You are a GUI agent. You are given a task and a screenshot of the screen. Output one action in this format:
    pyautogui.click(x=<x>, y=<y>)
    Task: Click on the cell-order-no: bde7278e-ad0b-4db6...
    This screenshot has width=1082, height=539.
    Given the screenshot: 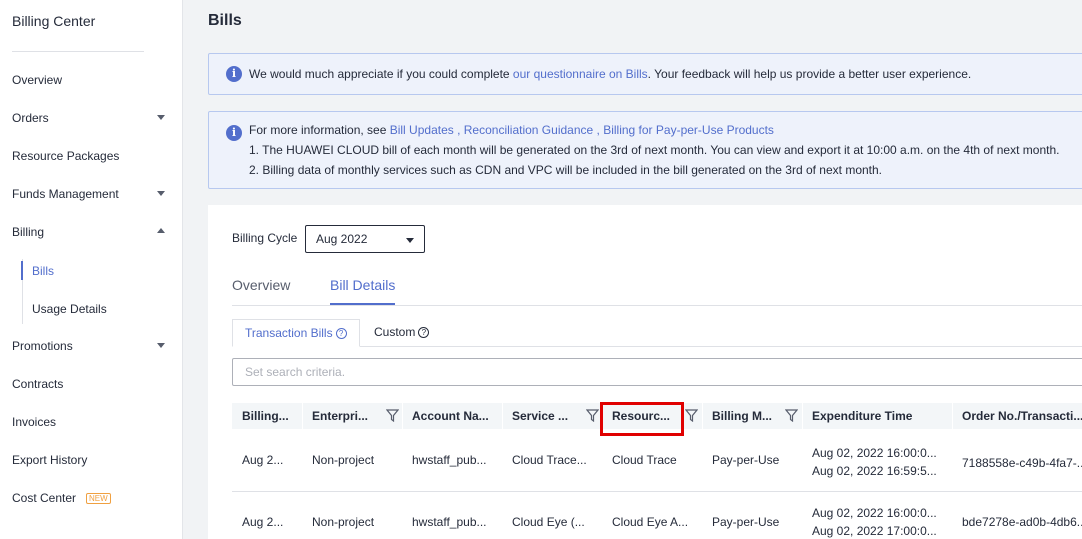 What is the action you would take?
    pyautogui.click(x=1022, y=522)
    